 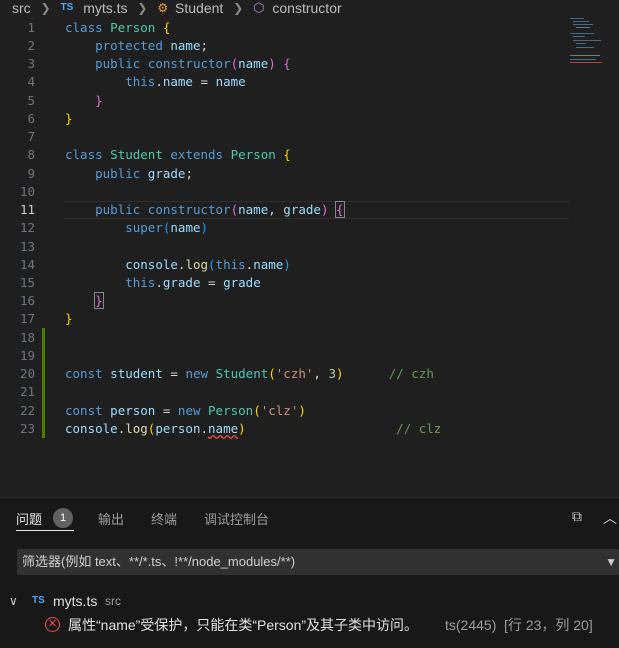 What do you see at coordinates (27, 428) in the screenshot?
I see `line-number: 23` at bounding box center [27, 428].